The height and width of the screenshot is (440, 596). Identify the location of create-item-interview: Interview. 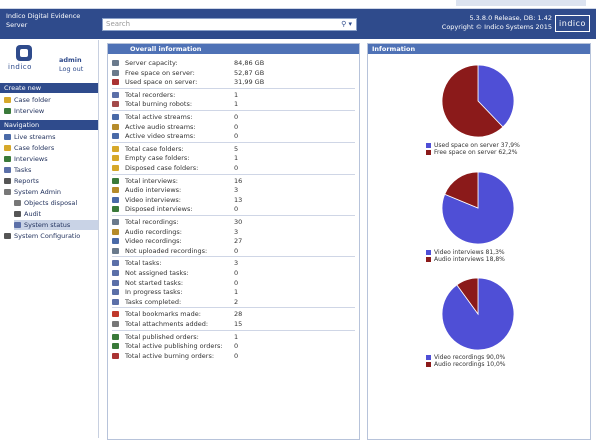
(51, 111).